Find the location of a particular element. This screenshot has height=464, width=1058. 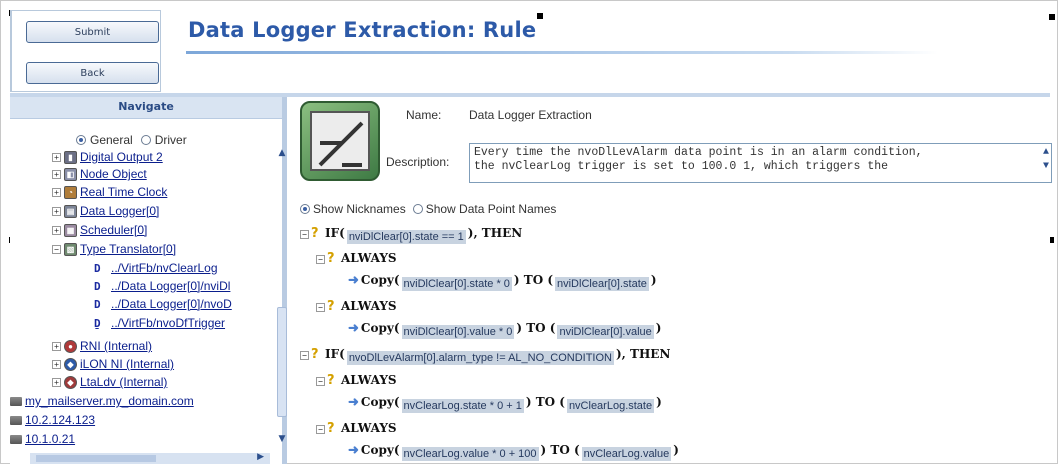

logo-graphic is located at coordinates (341, 144).